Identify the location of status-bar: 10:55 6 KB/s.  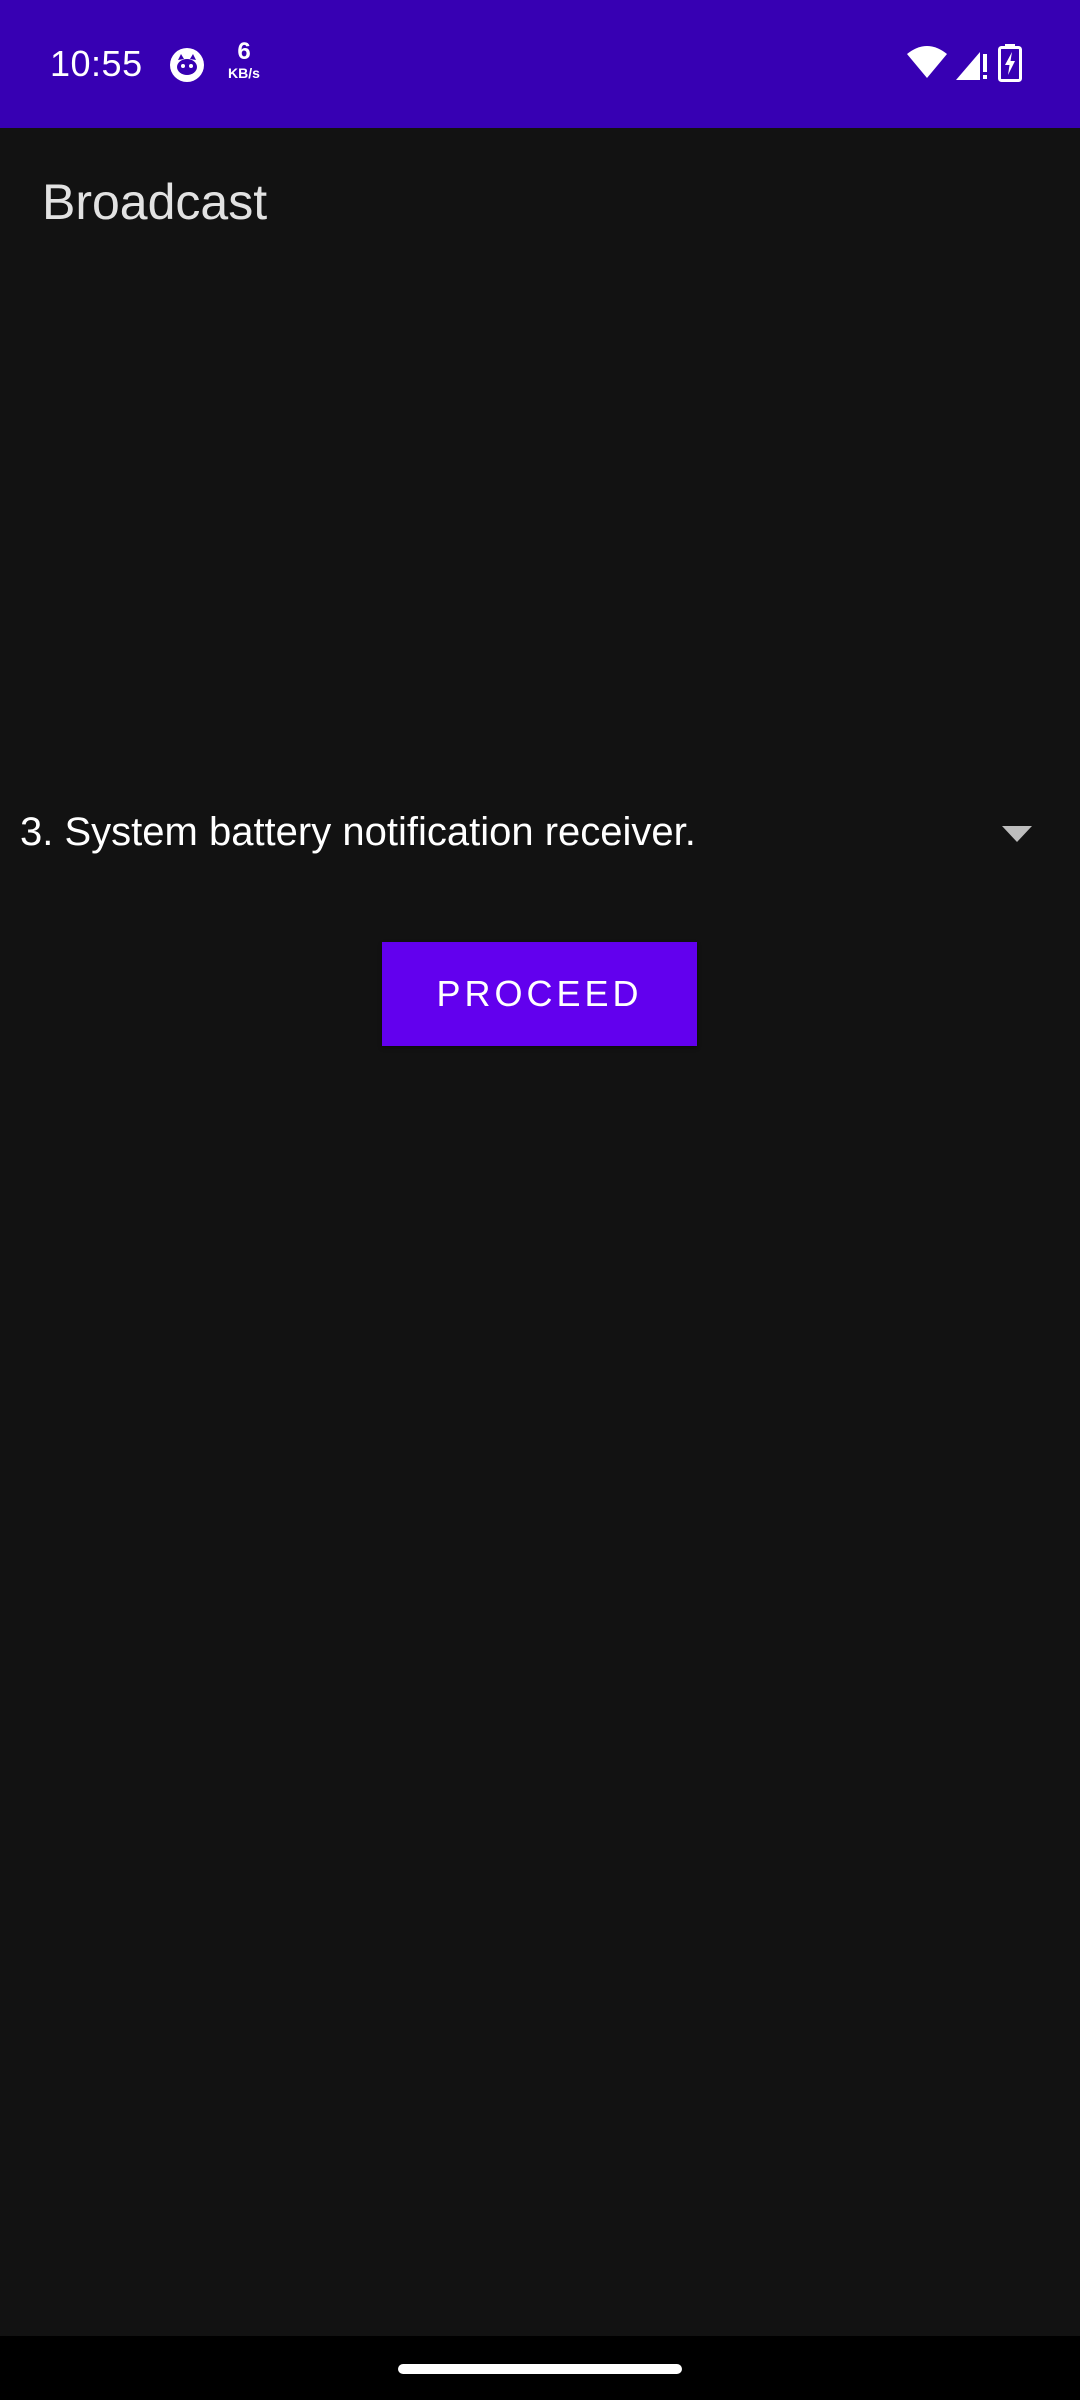
(540, 64).